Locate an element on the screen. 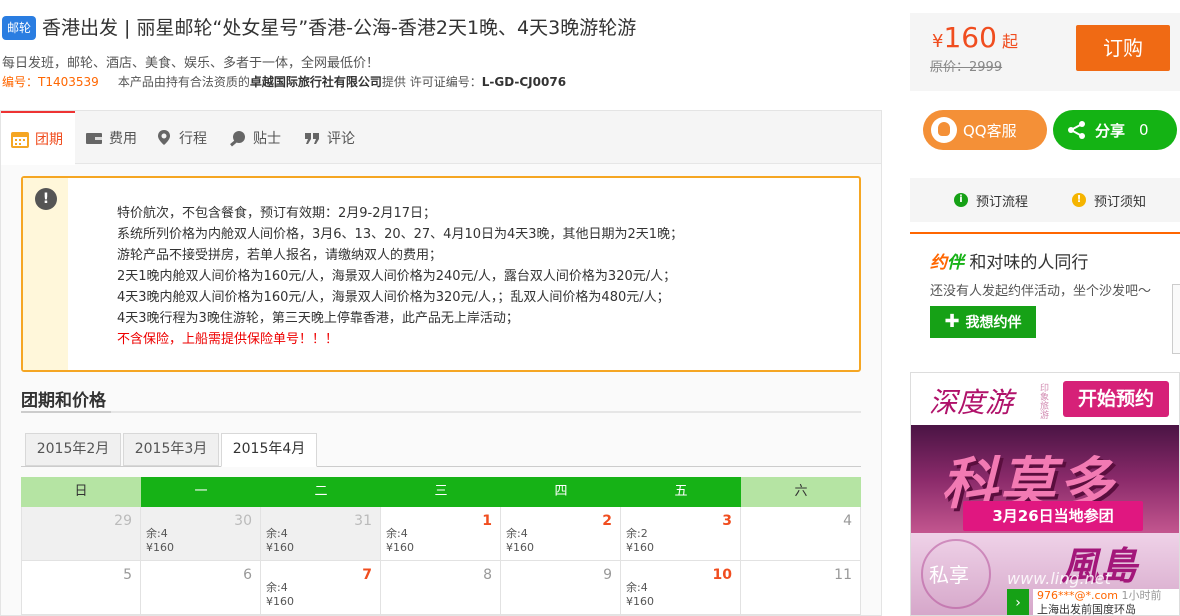 The width and height of the screenshot is (1180, 616). buy-button: 订购 is located at coordinates (1123, 48).